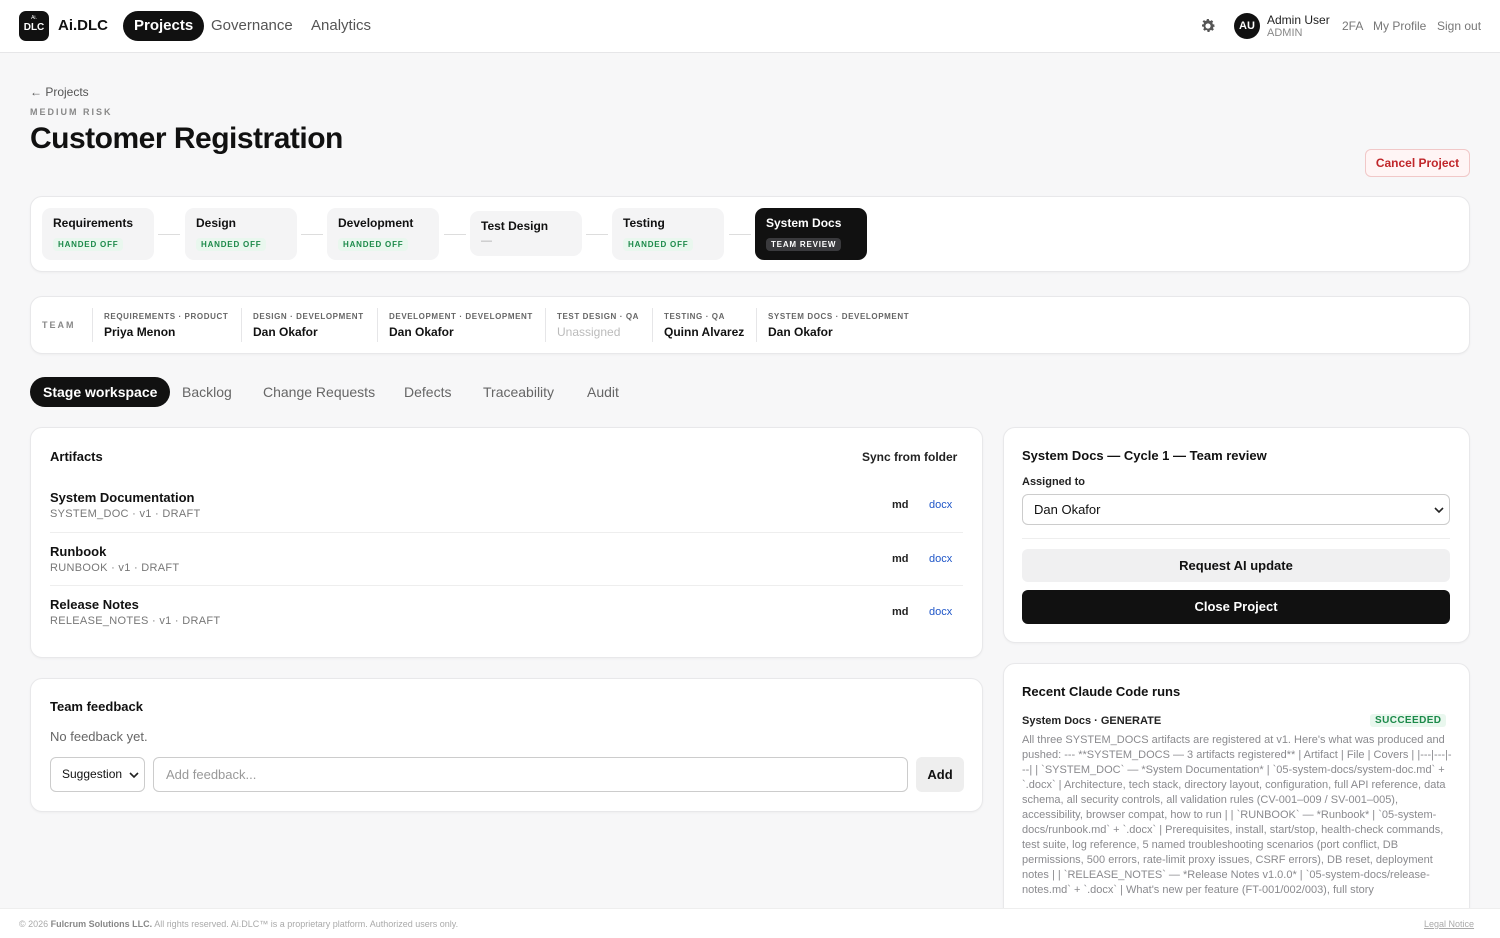  Describe the element at coordinates (1417, 163) in the screenshot. I see `cancel-project-button: Cancel Project` at that location.